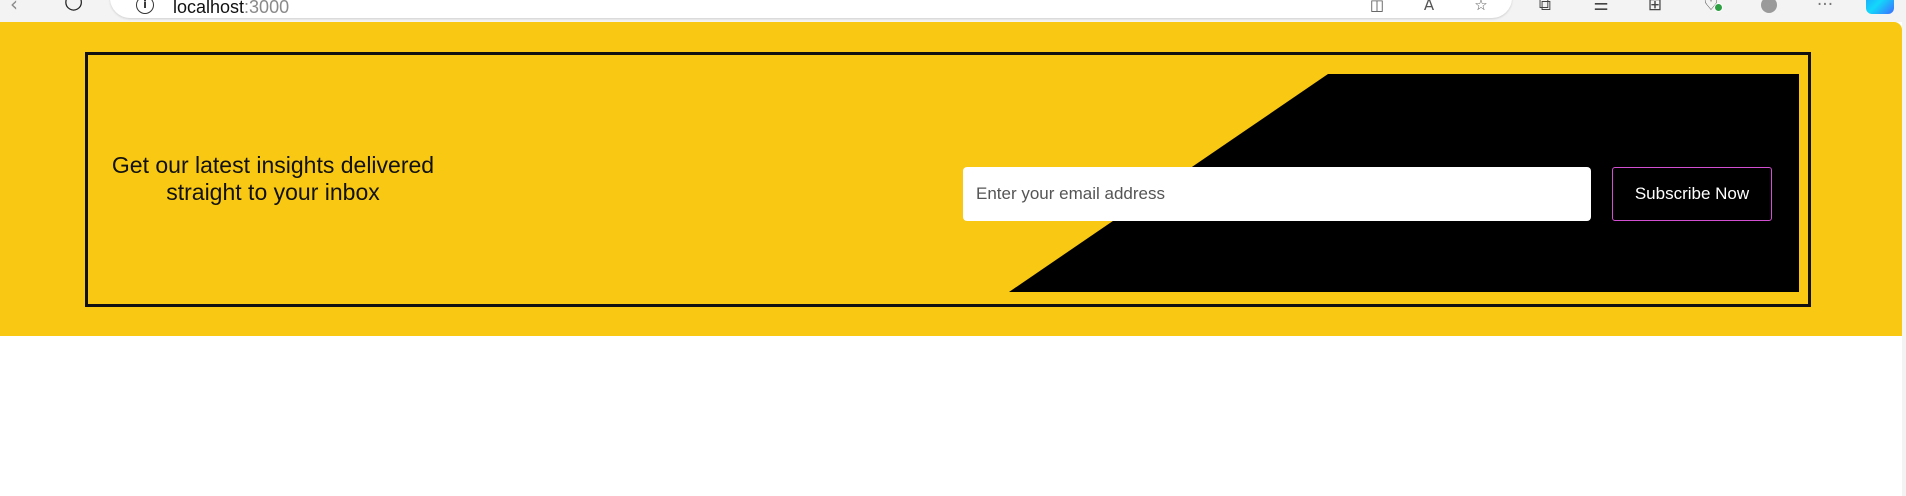 The width and height of the screenshot is (1906, 496). I want to click on heart-shield-icon: ♡, so click(1711, 8).